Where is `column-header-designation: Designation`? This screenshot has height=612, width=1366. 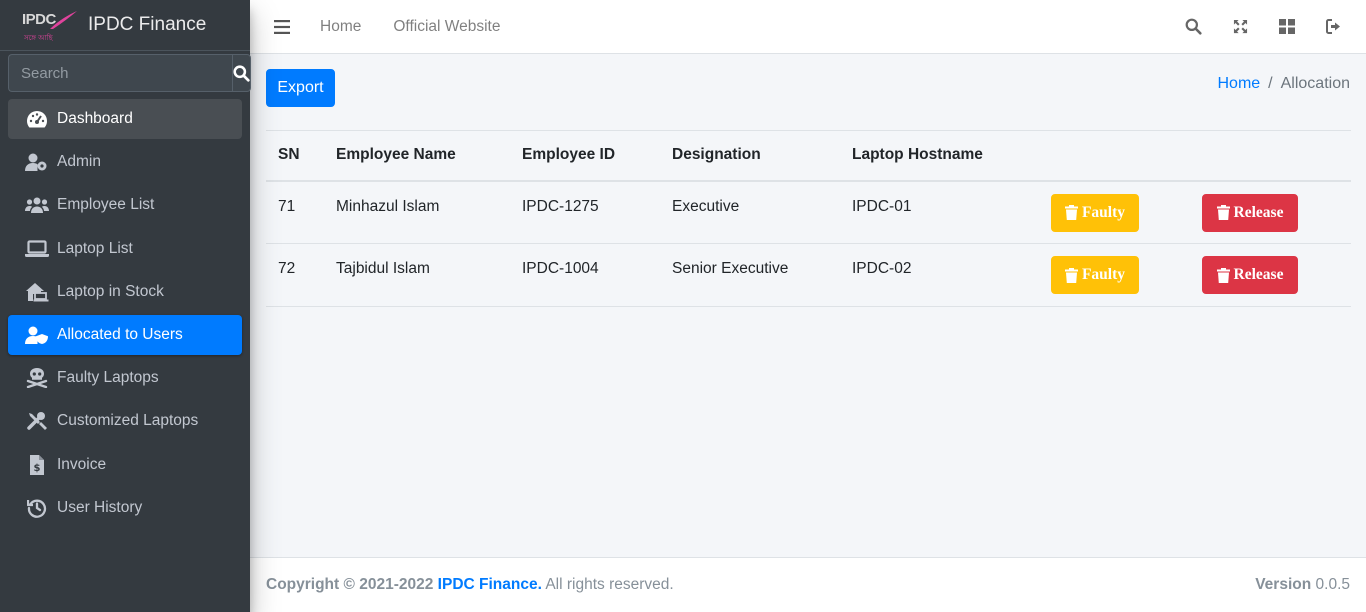
column-header-designation: Designation is located at coordinates (750, 156).